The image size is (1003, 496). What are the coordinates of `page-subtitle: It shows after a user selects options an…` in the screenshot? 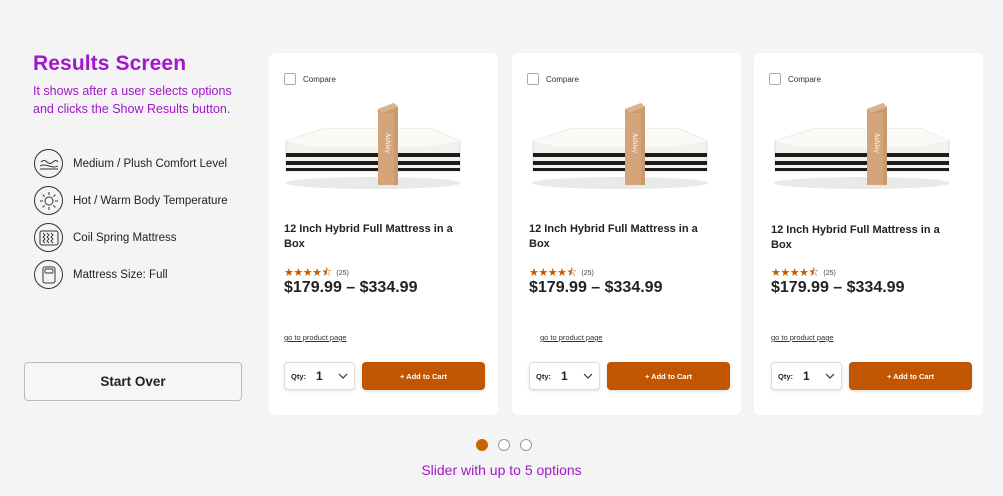 It's located at (132, 100).